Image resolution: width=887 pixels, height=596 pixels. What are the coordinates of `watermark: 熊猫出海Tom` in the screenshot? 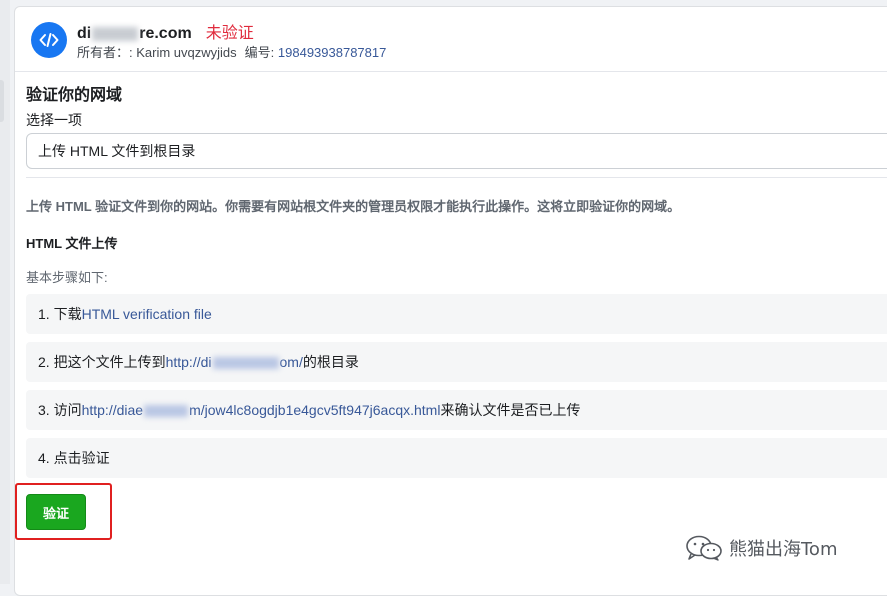 It's located at (761, 548).